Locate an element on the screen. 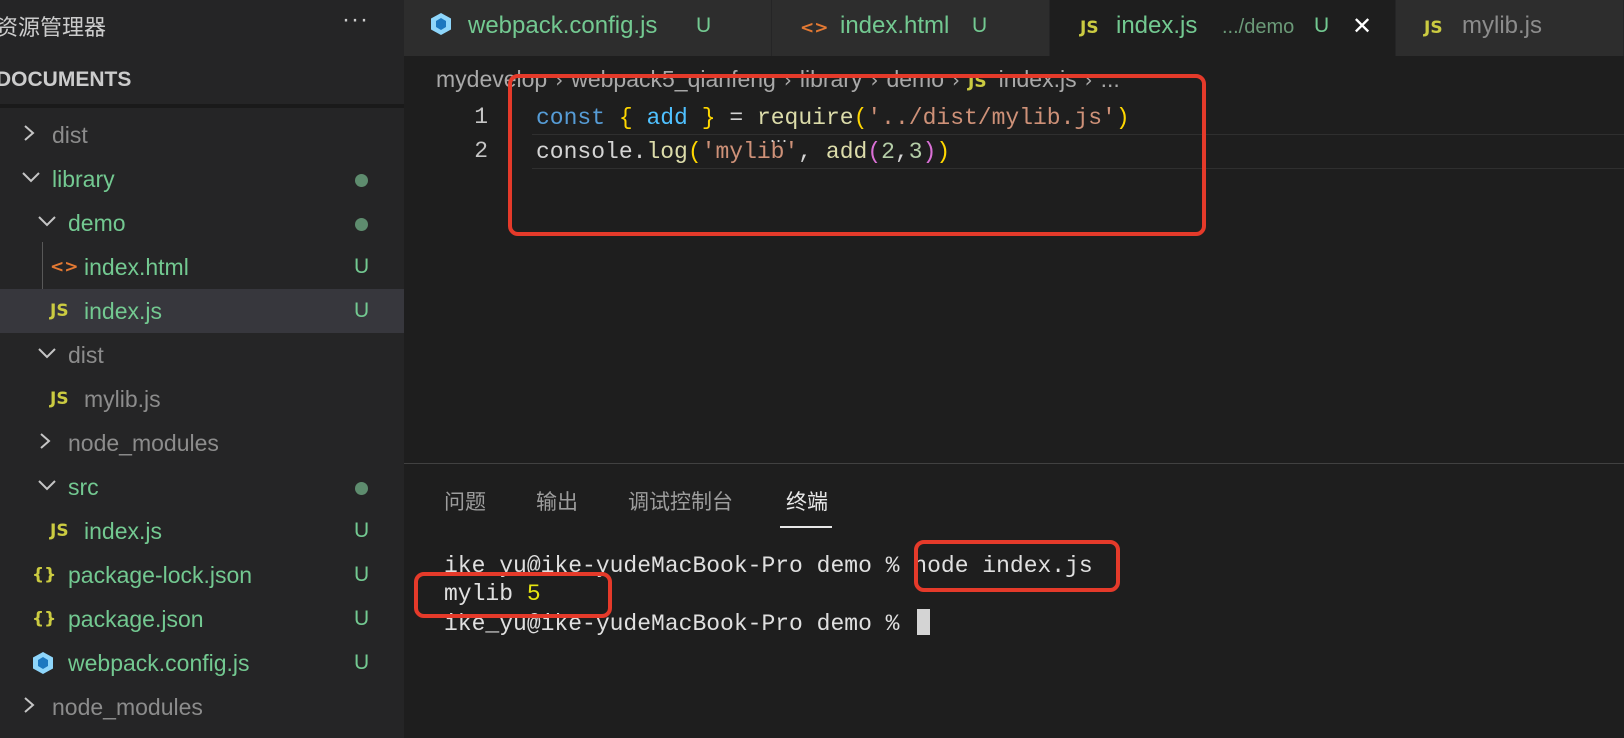 The height and width of the screenshot is (738, 1624). tree-item-label: demo is located at coordinates (97, 223).